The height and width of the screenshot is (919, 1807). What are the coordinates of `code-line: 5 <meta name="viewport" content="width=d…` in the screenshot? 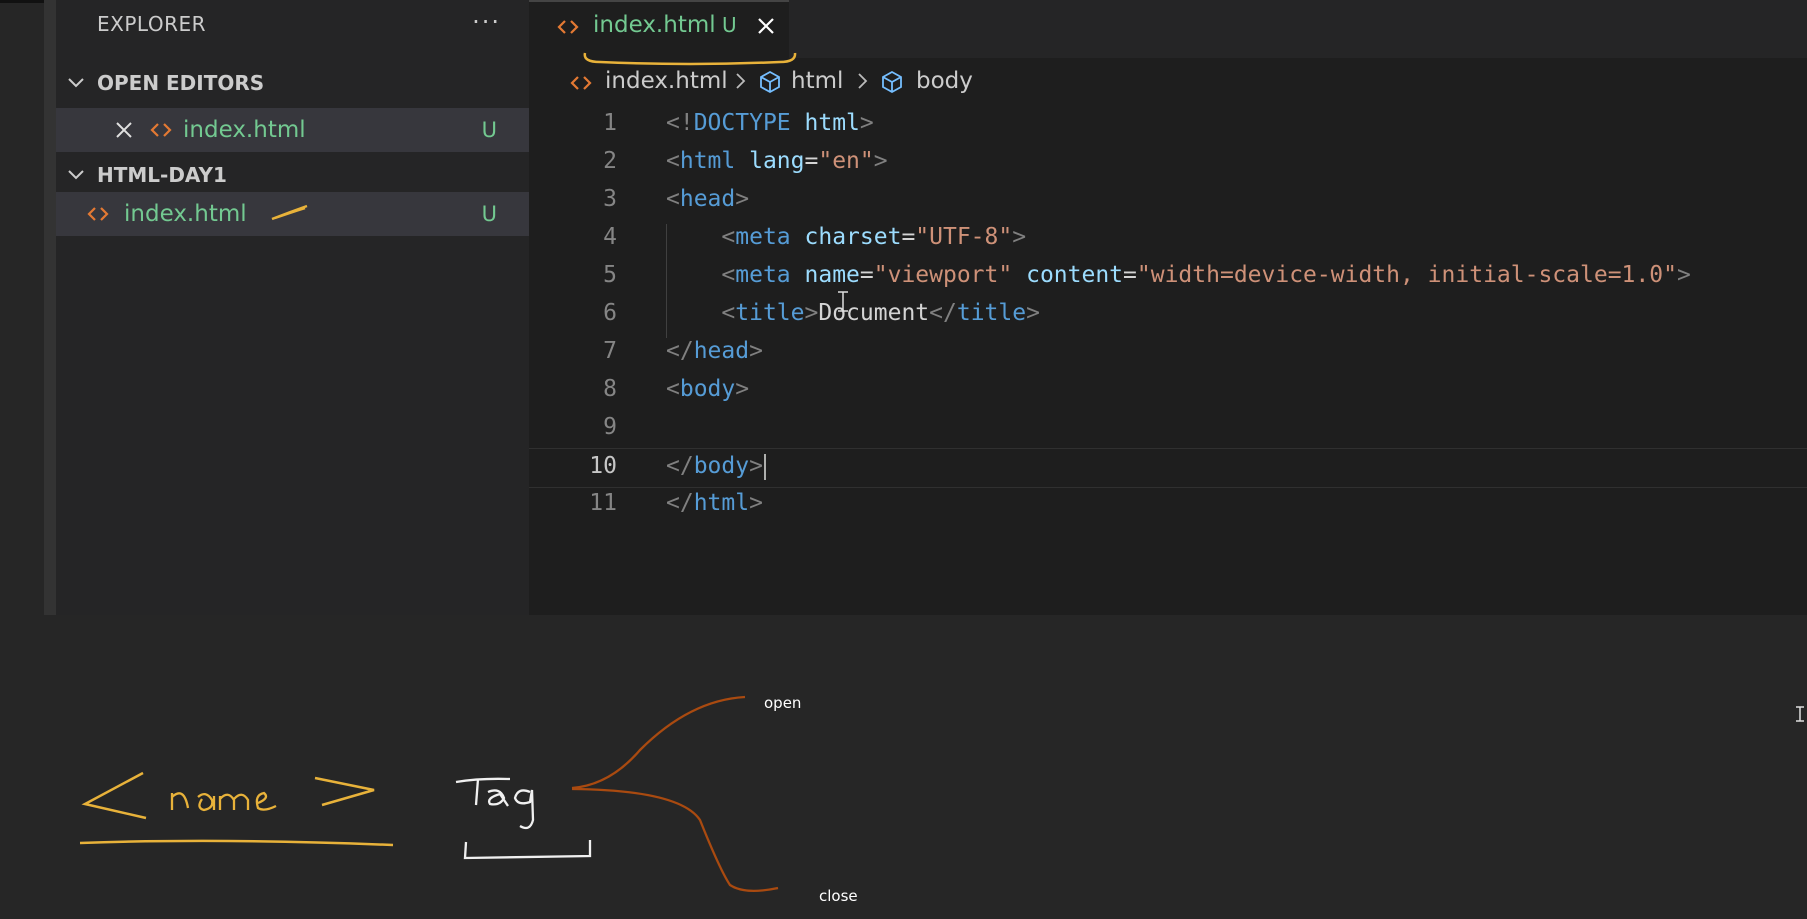 It's located at (1168, 277).